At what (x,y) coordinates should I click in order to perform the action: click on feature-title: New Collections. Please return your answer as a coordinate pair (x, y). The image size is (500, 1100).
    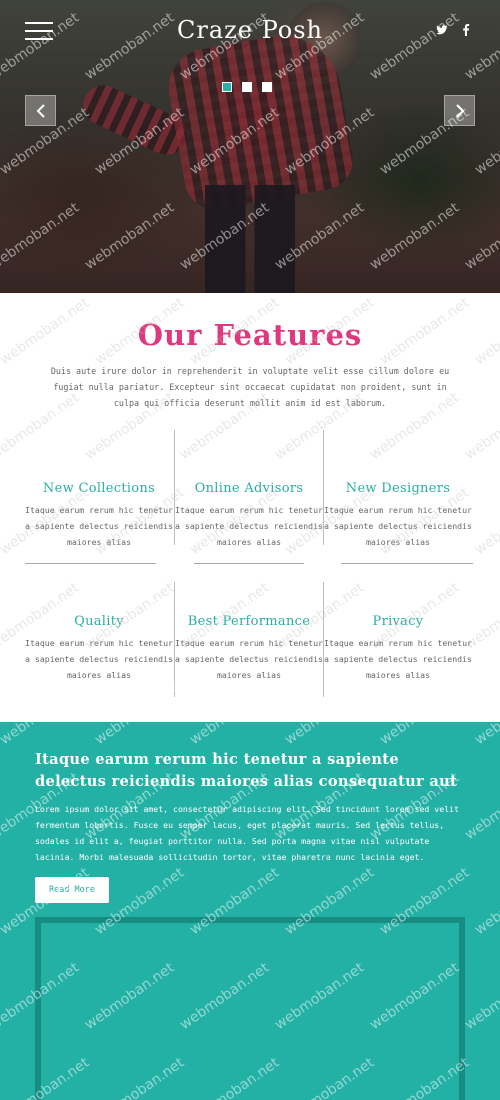
    Looking at the image, I should click on (99, 488).